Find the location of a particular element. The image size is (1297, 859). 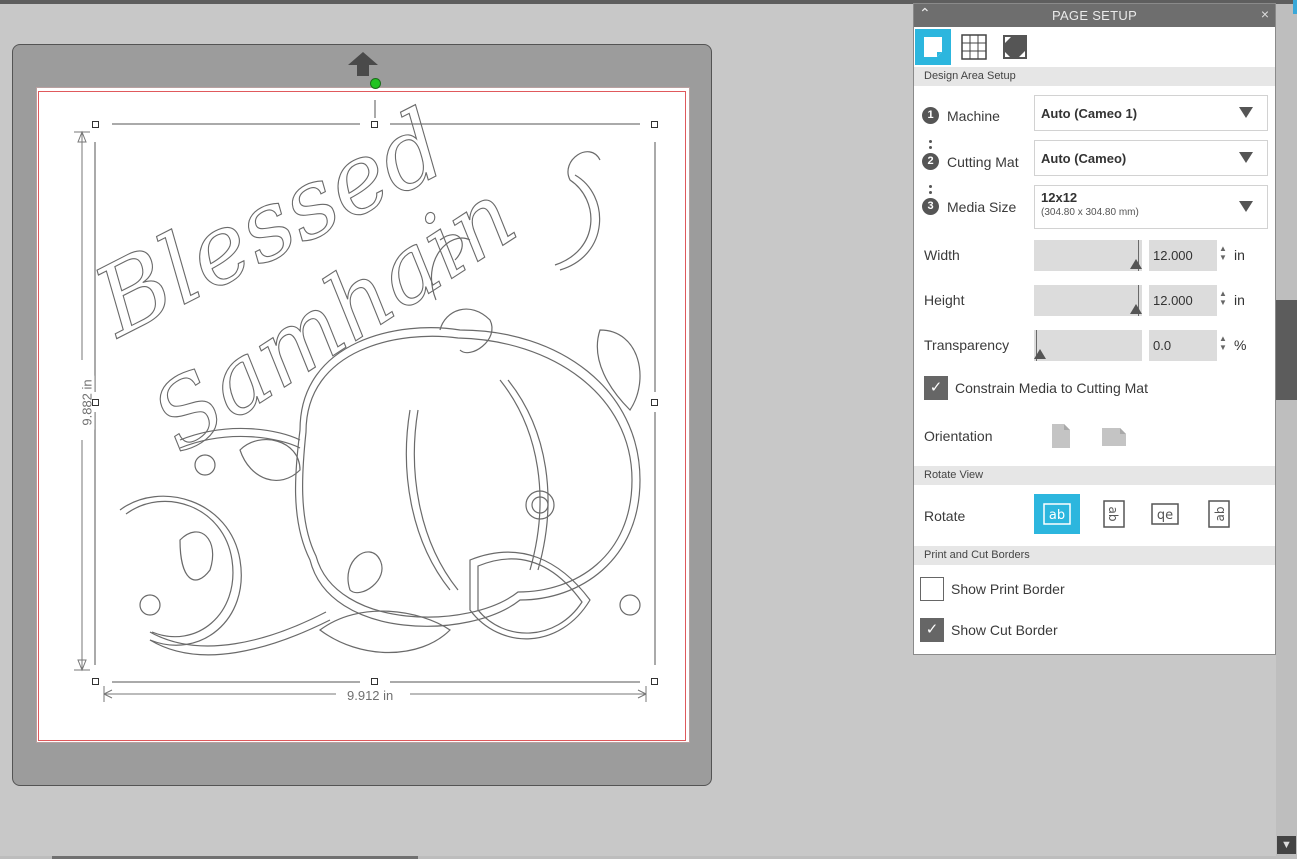

transparency-spinner-icon: ▲ ▼ is located at coordinates (1223, 343).